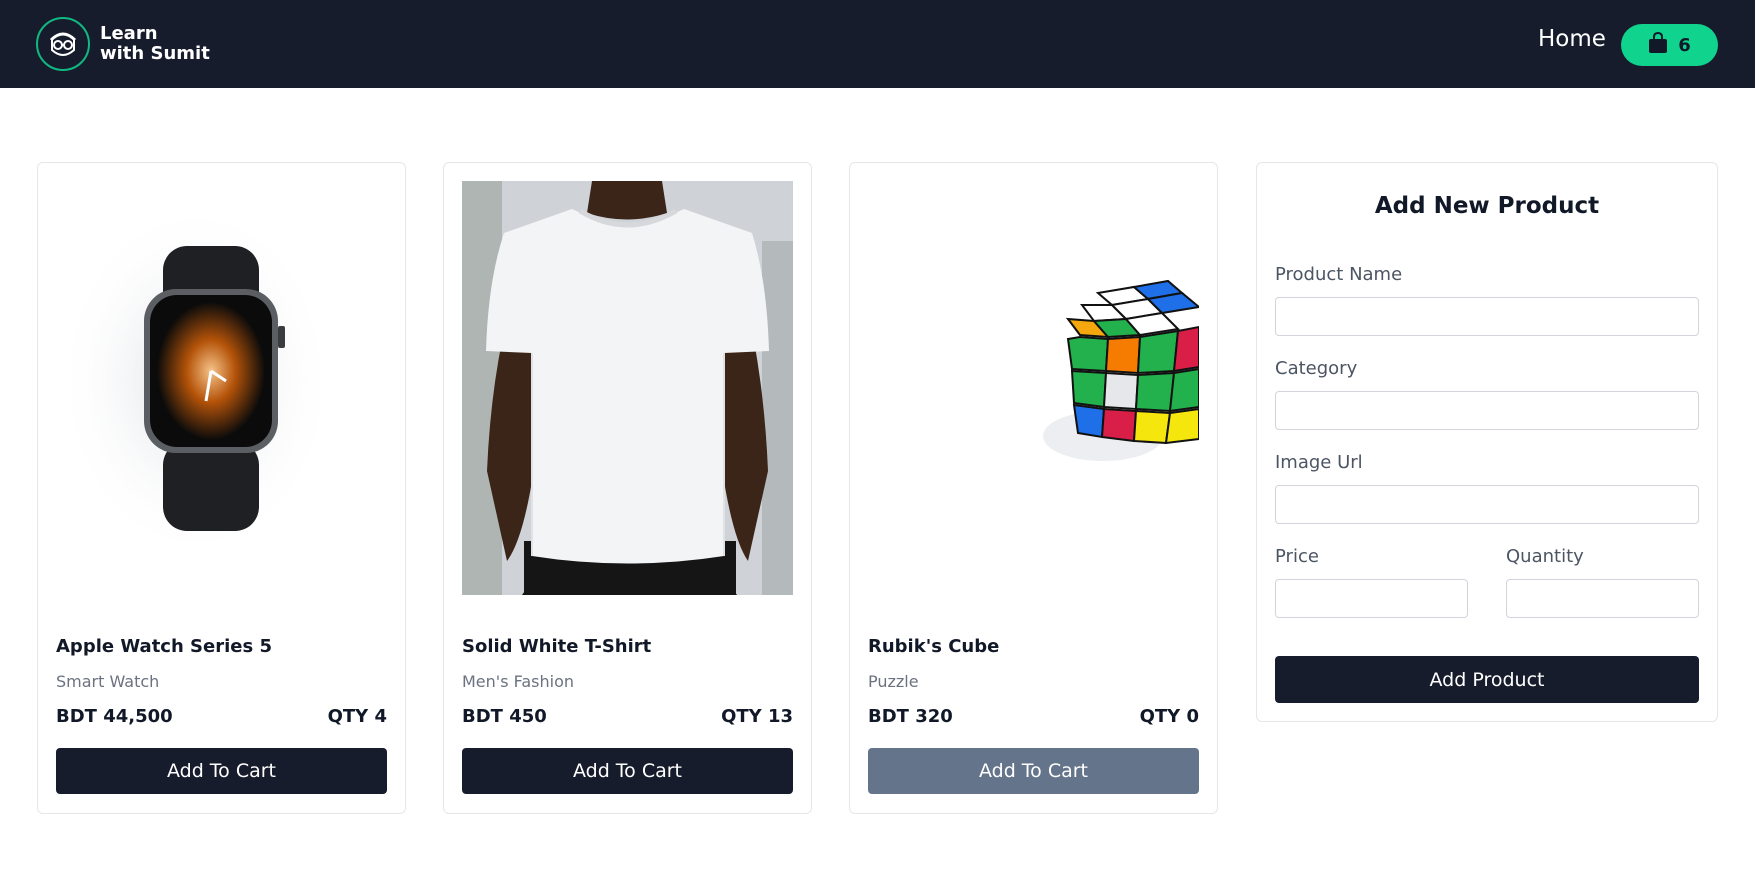 The image size is (1755, 888). I want to click on brand-name: Learn with Sumit, so click(155, 44).